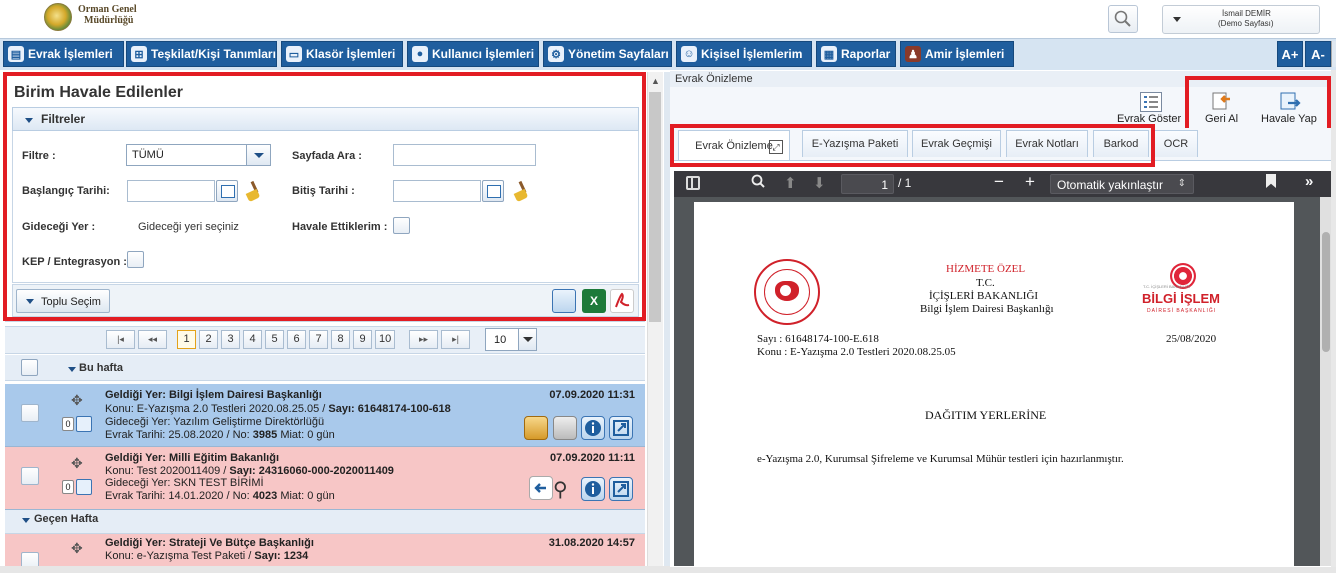 This screenshot has height=573, width=1336. I want to click on pager-page-7: 7, so click(318, 339).